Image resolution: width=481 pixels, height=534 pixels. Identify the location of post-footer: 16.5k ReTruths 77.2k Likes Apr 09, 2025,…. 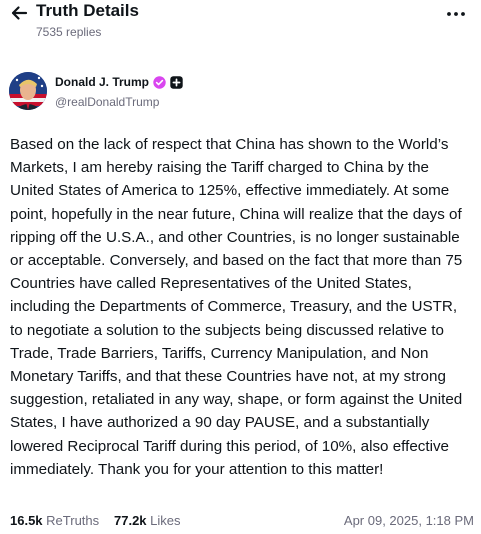
(242, 522).